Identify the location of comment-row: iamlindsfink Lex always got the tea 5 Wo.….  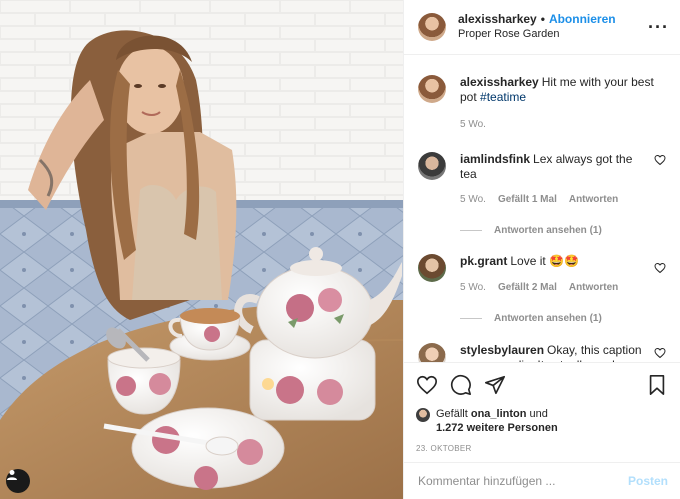
(542, 195).